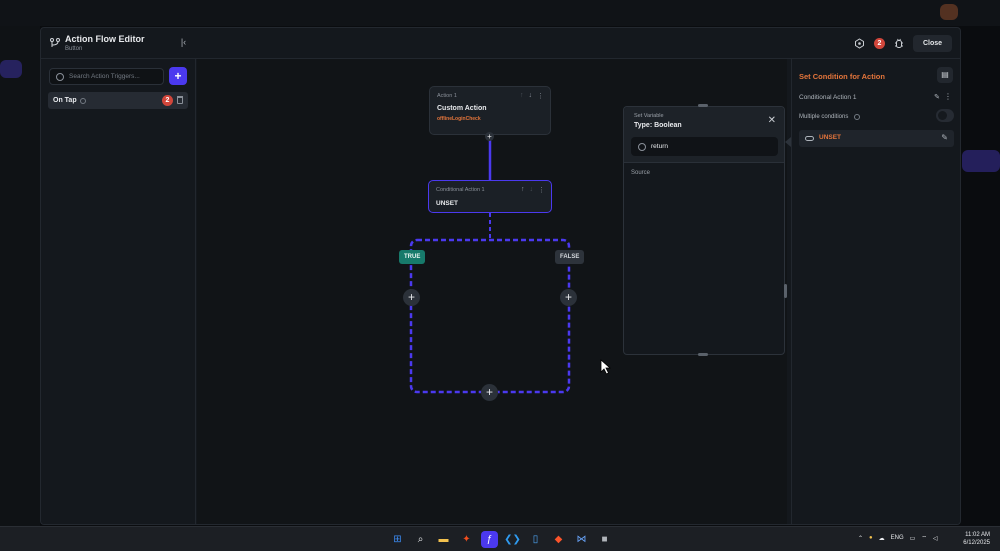 Image resolution: width=1000 pixels, height=551 pixels. What do you see at coordinates (447, 96) in the screenshot?
I see `node-caption: Action 1` at bounding box center [447, 96].